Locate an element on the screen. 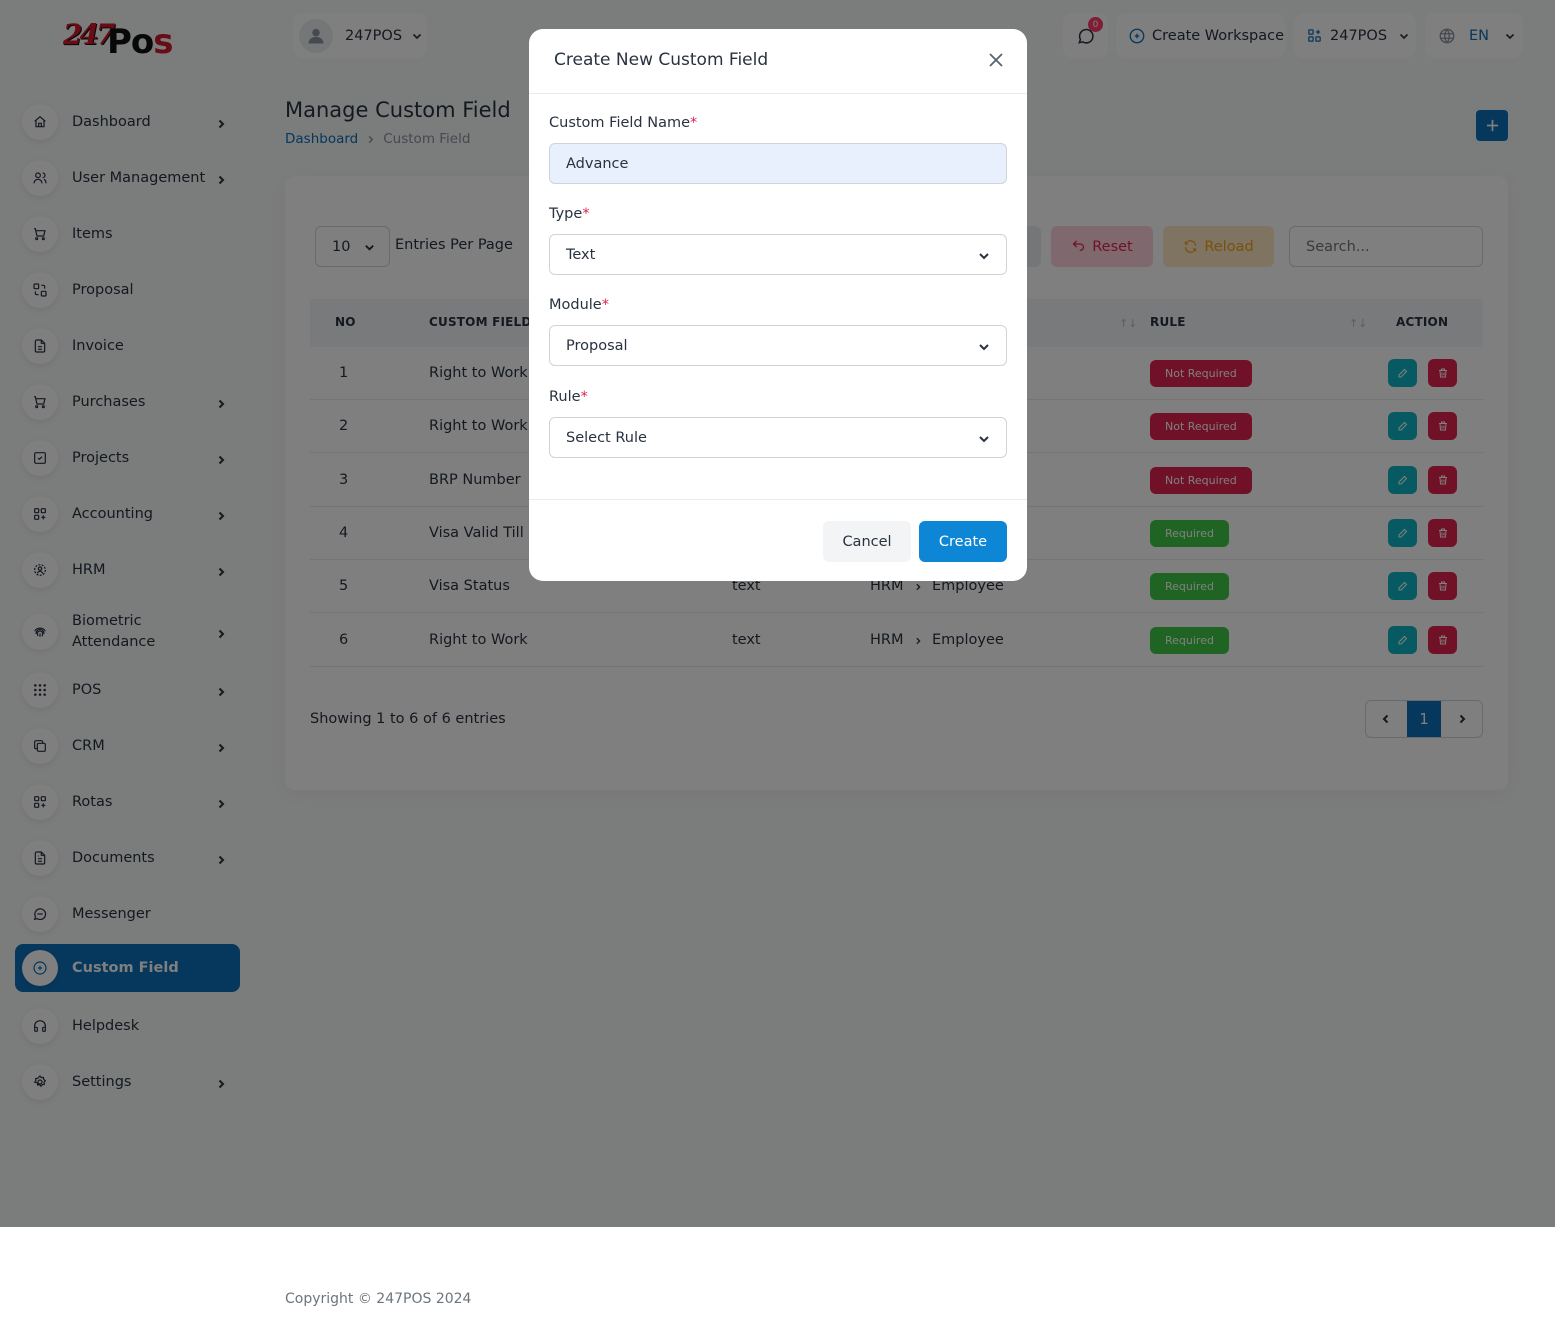  module-select: Proposal is located at coordinates (778, 345).